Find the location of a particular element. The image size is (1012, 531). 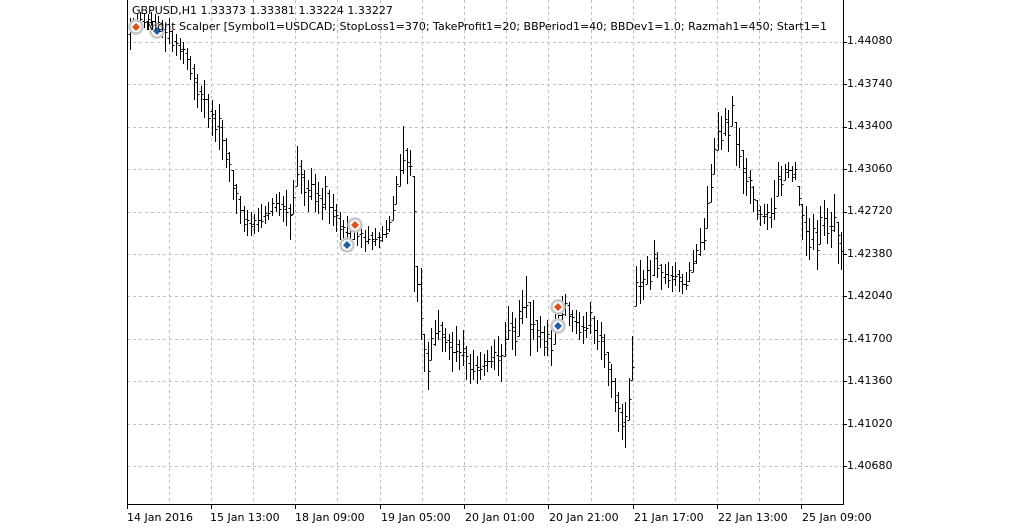

price-label: 1.44080 is located at coordinates (870, 40).